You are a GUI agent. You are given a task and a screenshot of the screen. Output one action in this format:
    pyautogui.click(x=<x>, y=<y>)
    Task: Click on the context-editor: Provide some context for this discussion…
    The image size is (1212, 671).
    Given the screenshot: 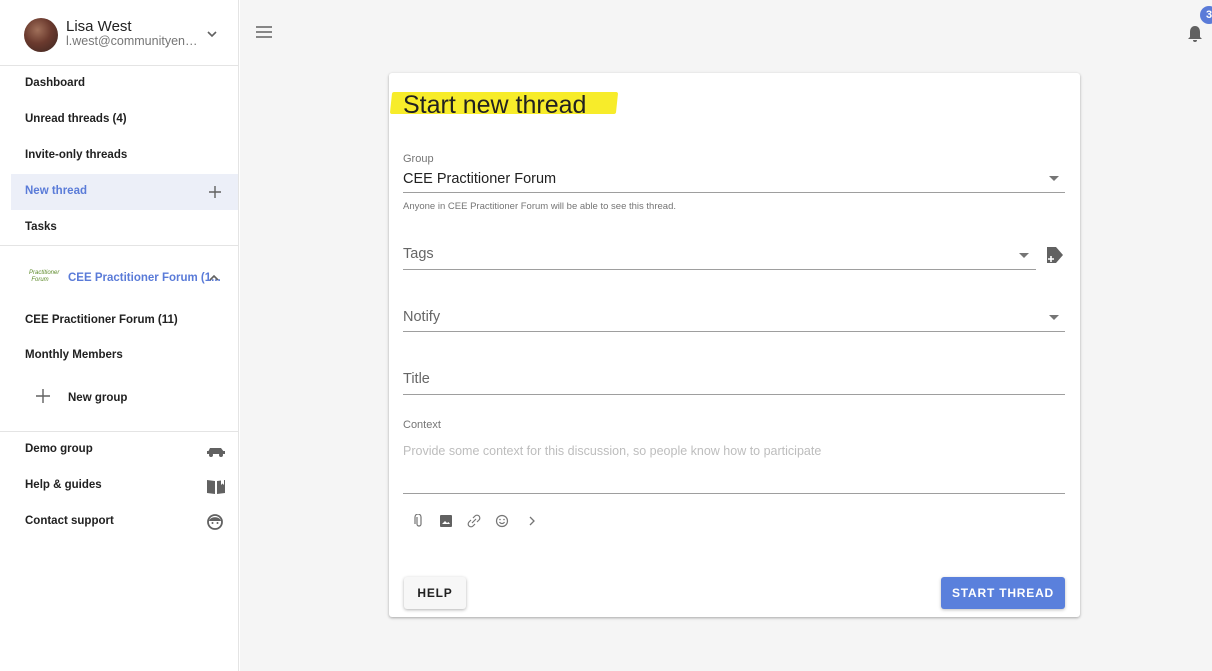 What is the action you would take?
    pyautogui.click(x=612, y=451)
    